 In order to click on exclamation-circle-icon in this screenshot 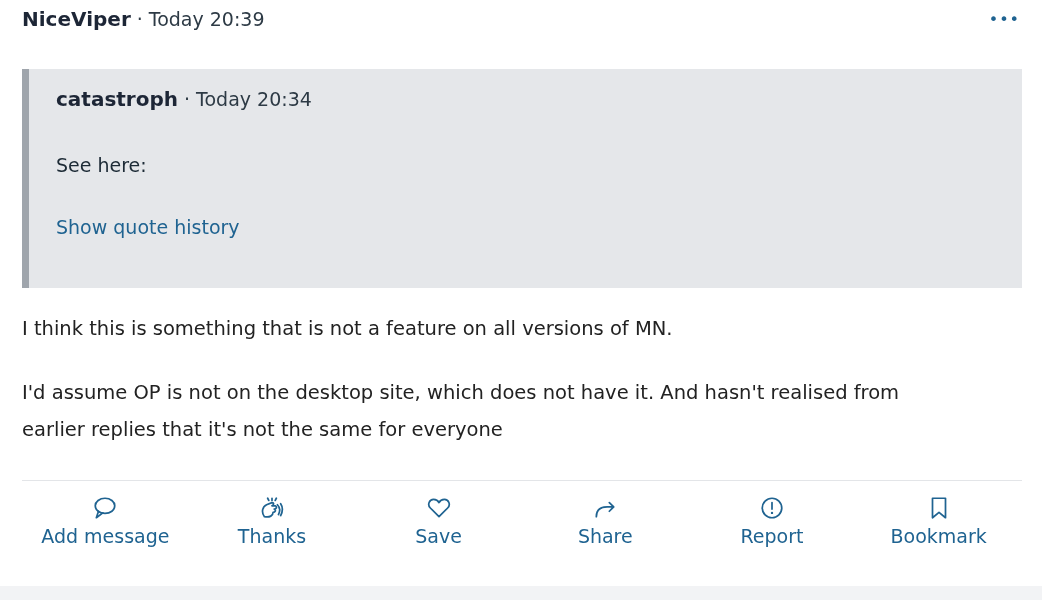, I will do `click(771, 508)`.